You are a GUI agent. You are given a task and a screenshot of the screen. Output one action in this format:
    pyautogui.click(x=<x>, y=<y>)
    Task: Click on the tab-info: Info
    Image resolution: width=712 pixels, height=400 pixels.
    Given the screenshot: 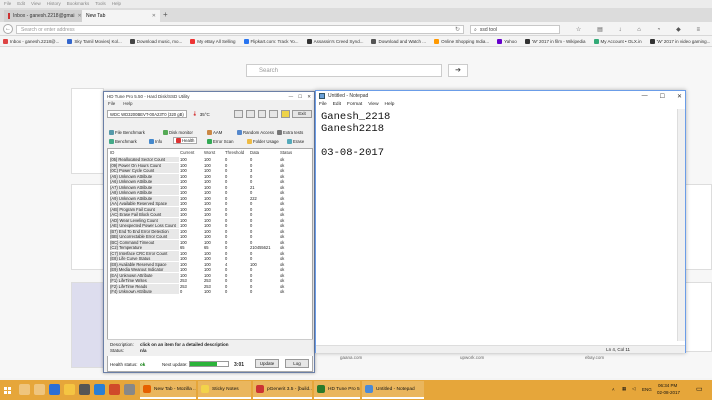 What is the action you would take?
    pyautogui.click(x=155, y=141)
    